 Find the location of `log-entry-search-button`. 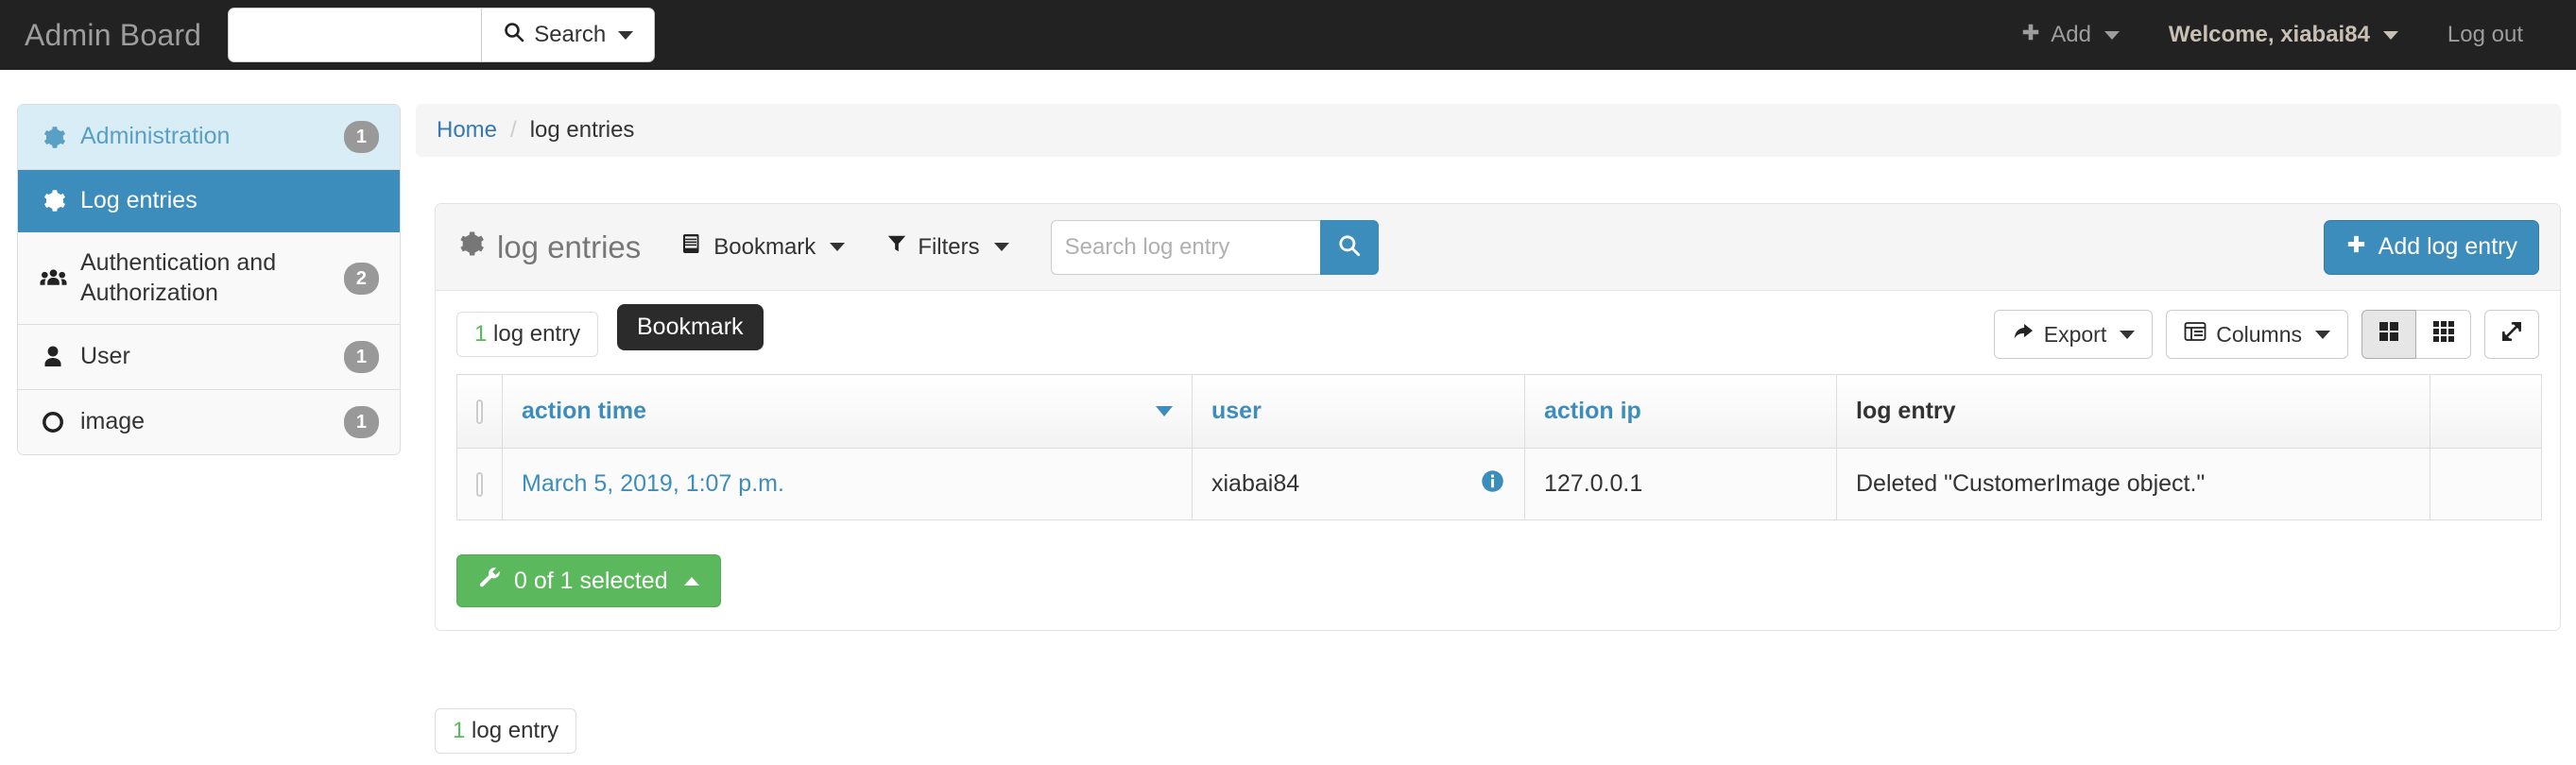

log-entry-search-button is located at coordinates (1349, 247).